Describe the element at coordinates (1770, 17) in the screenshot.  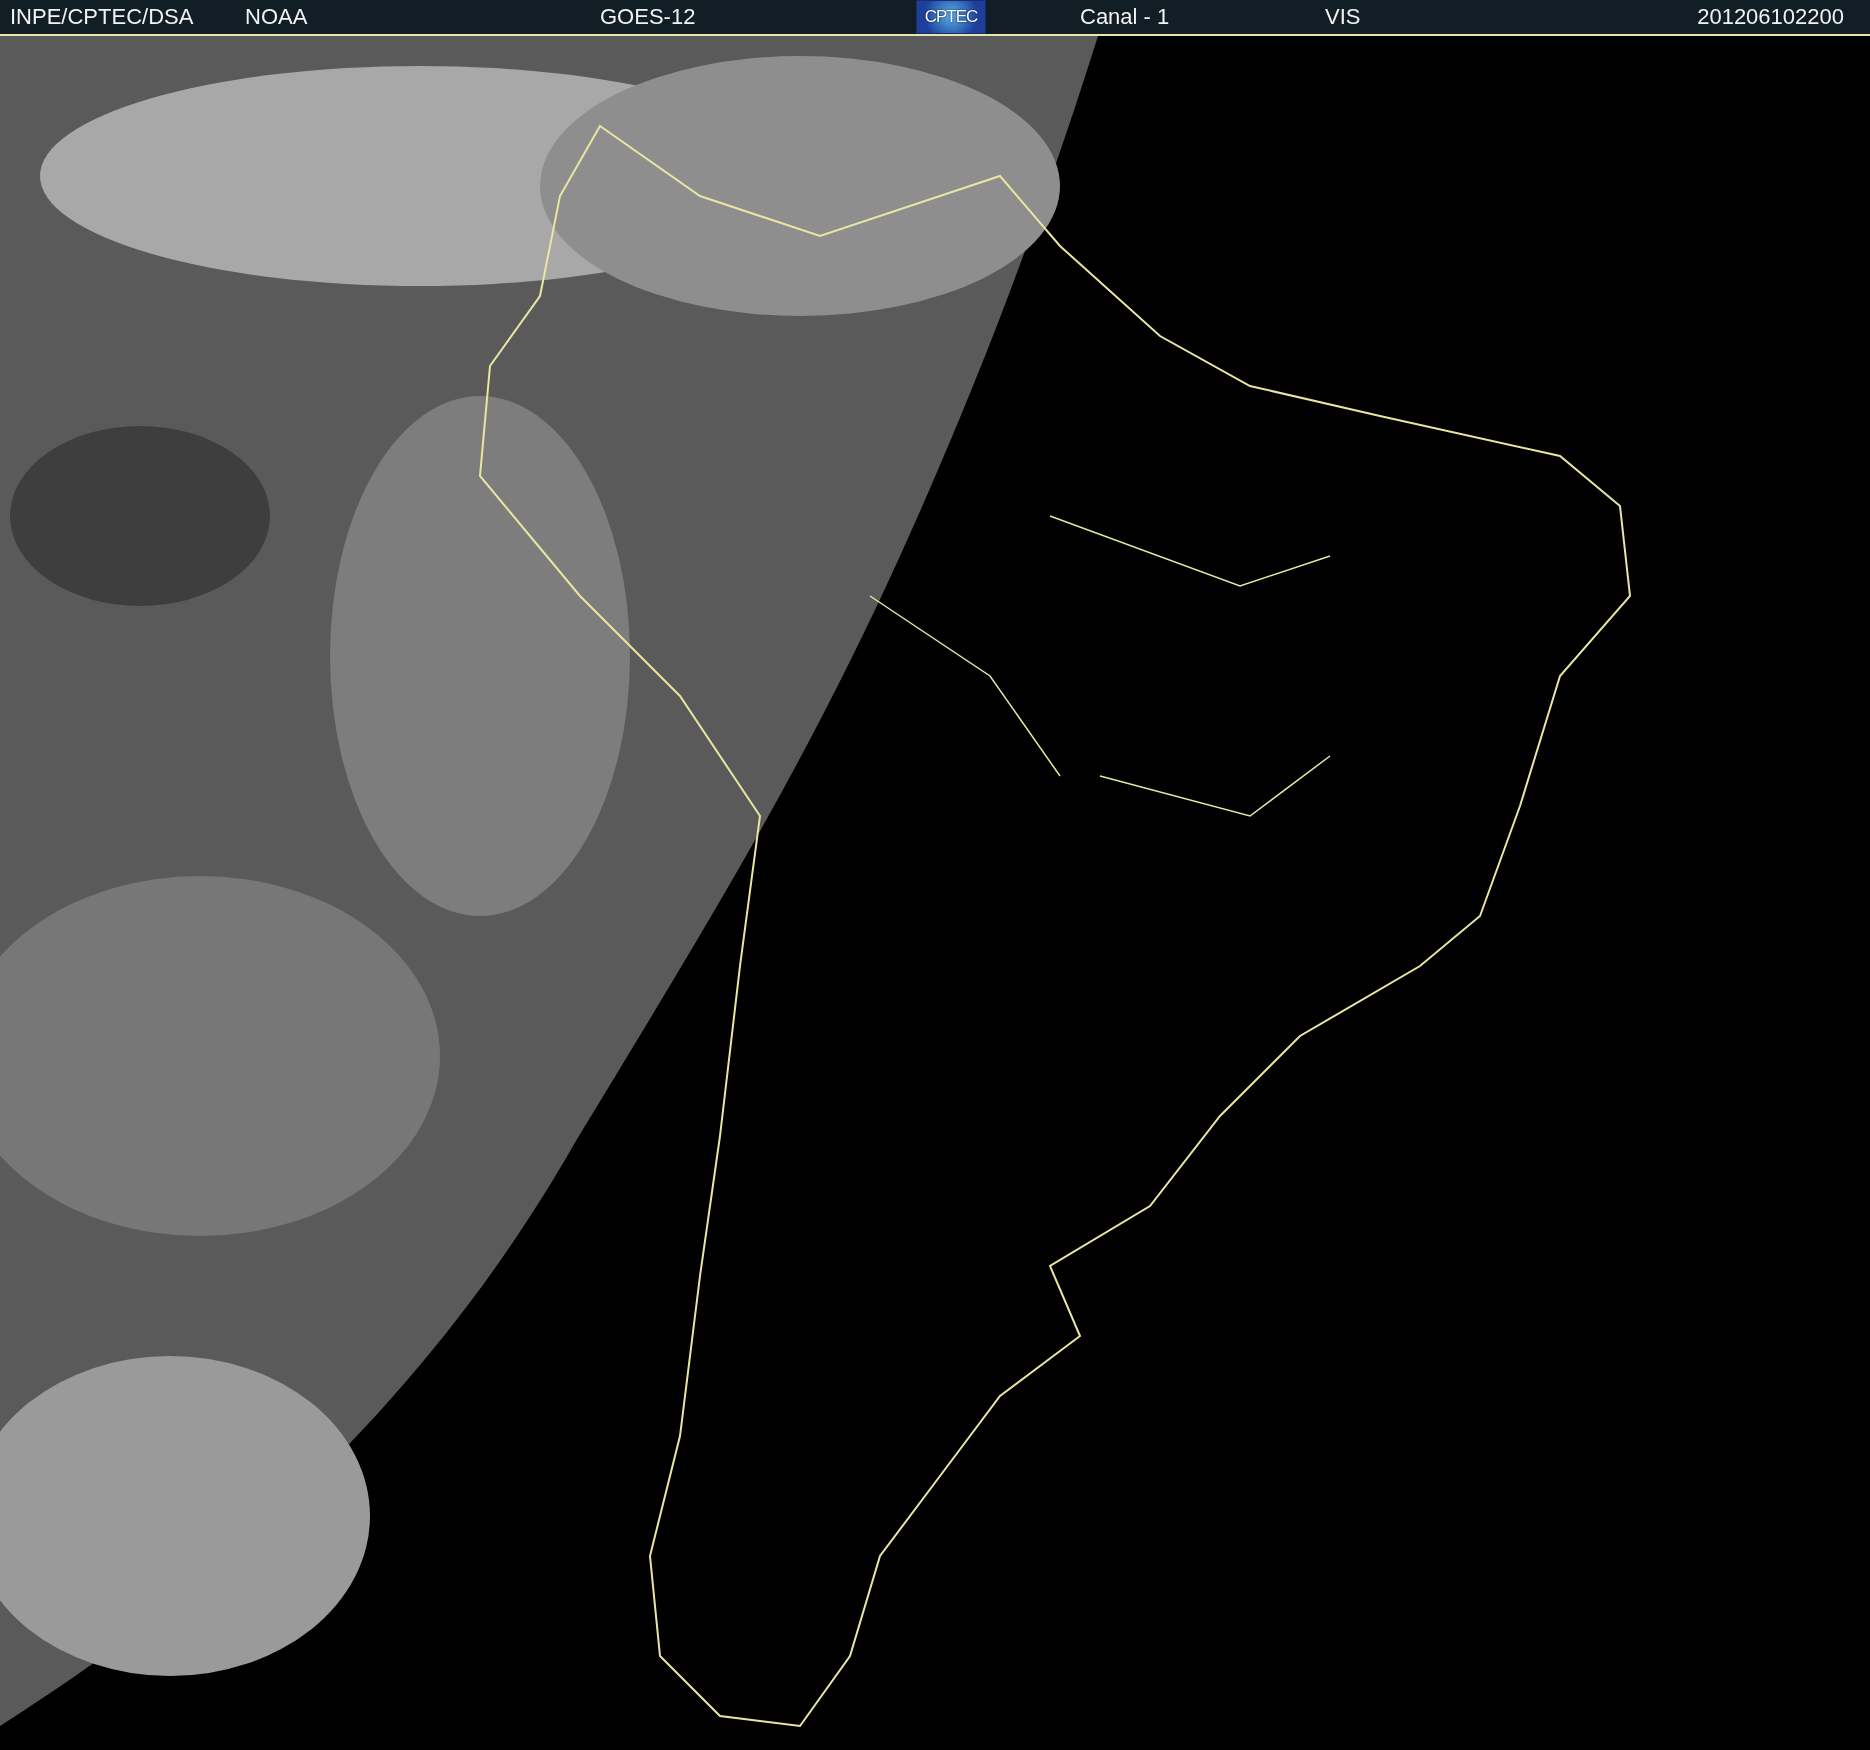
I see `header-text: 201206102200` at that location.